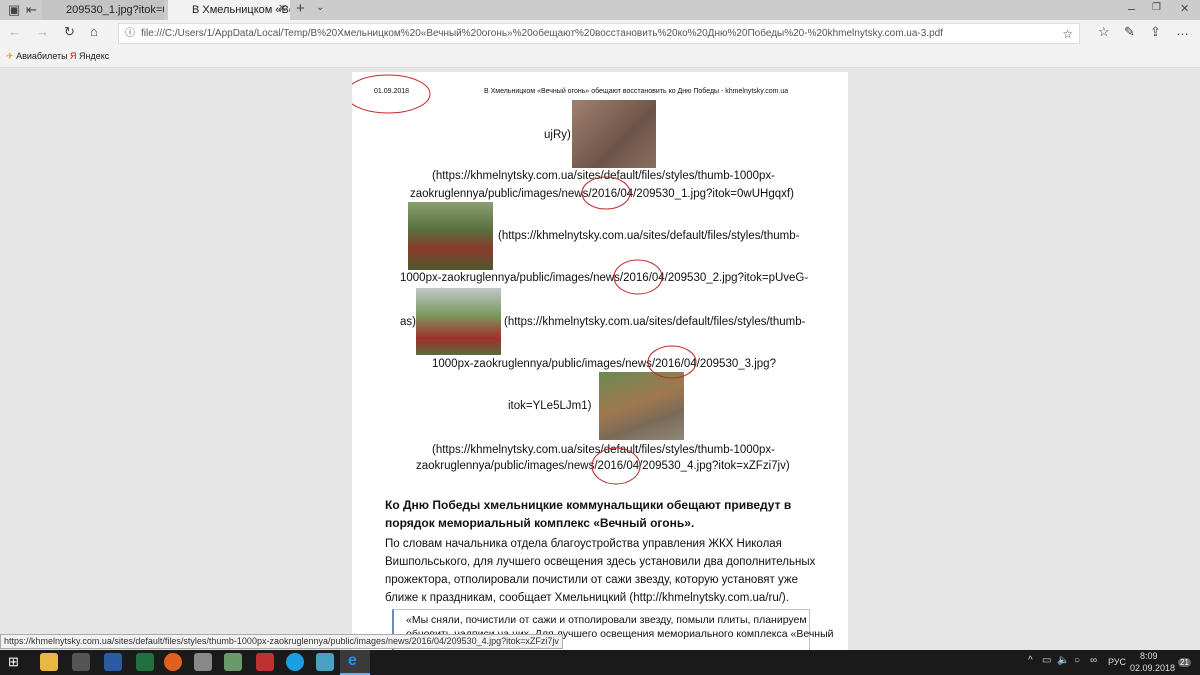  Describe the element at coordinates (13, 662) in the screenshot. I see `start-icon: ⊞` at that location.